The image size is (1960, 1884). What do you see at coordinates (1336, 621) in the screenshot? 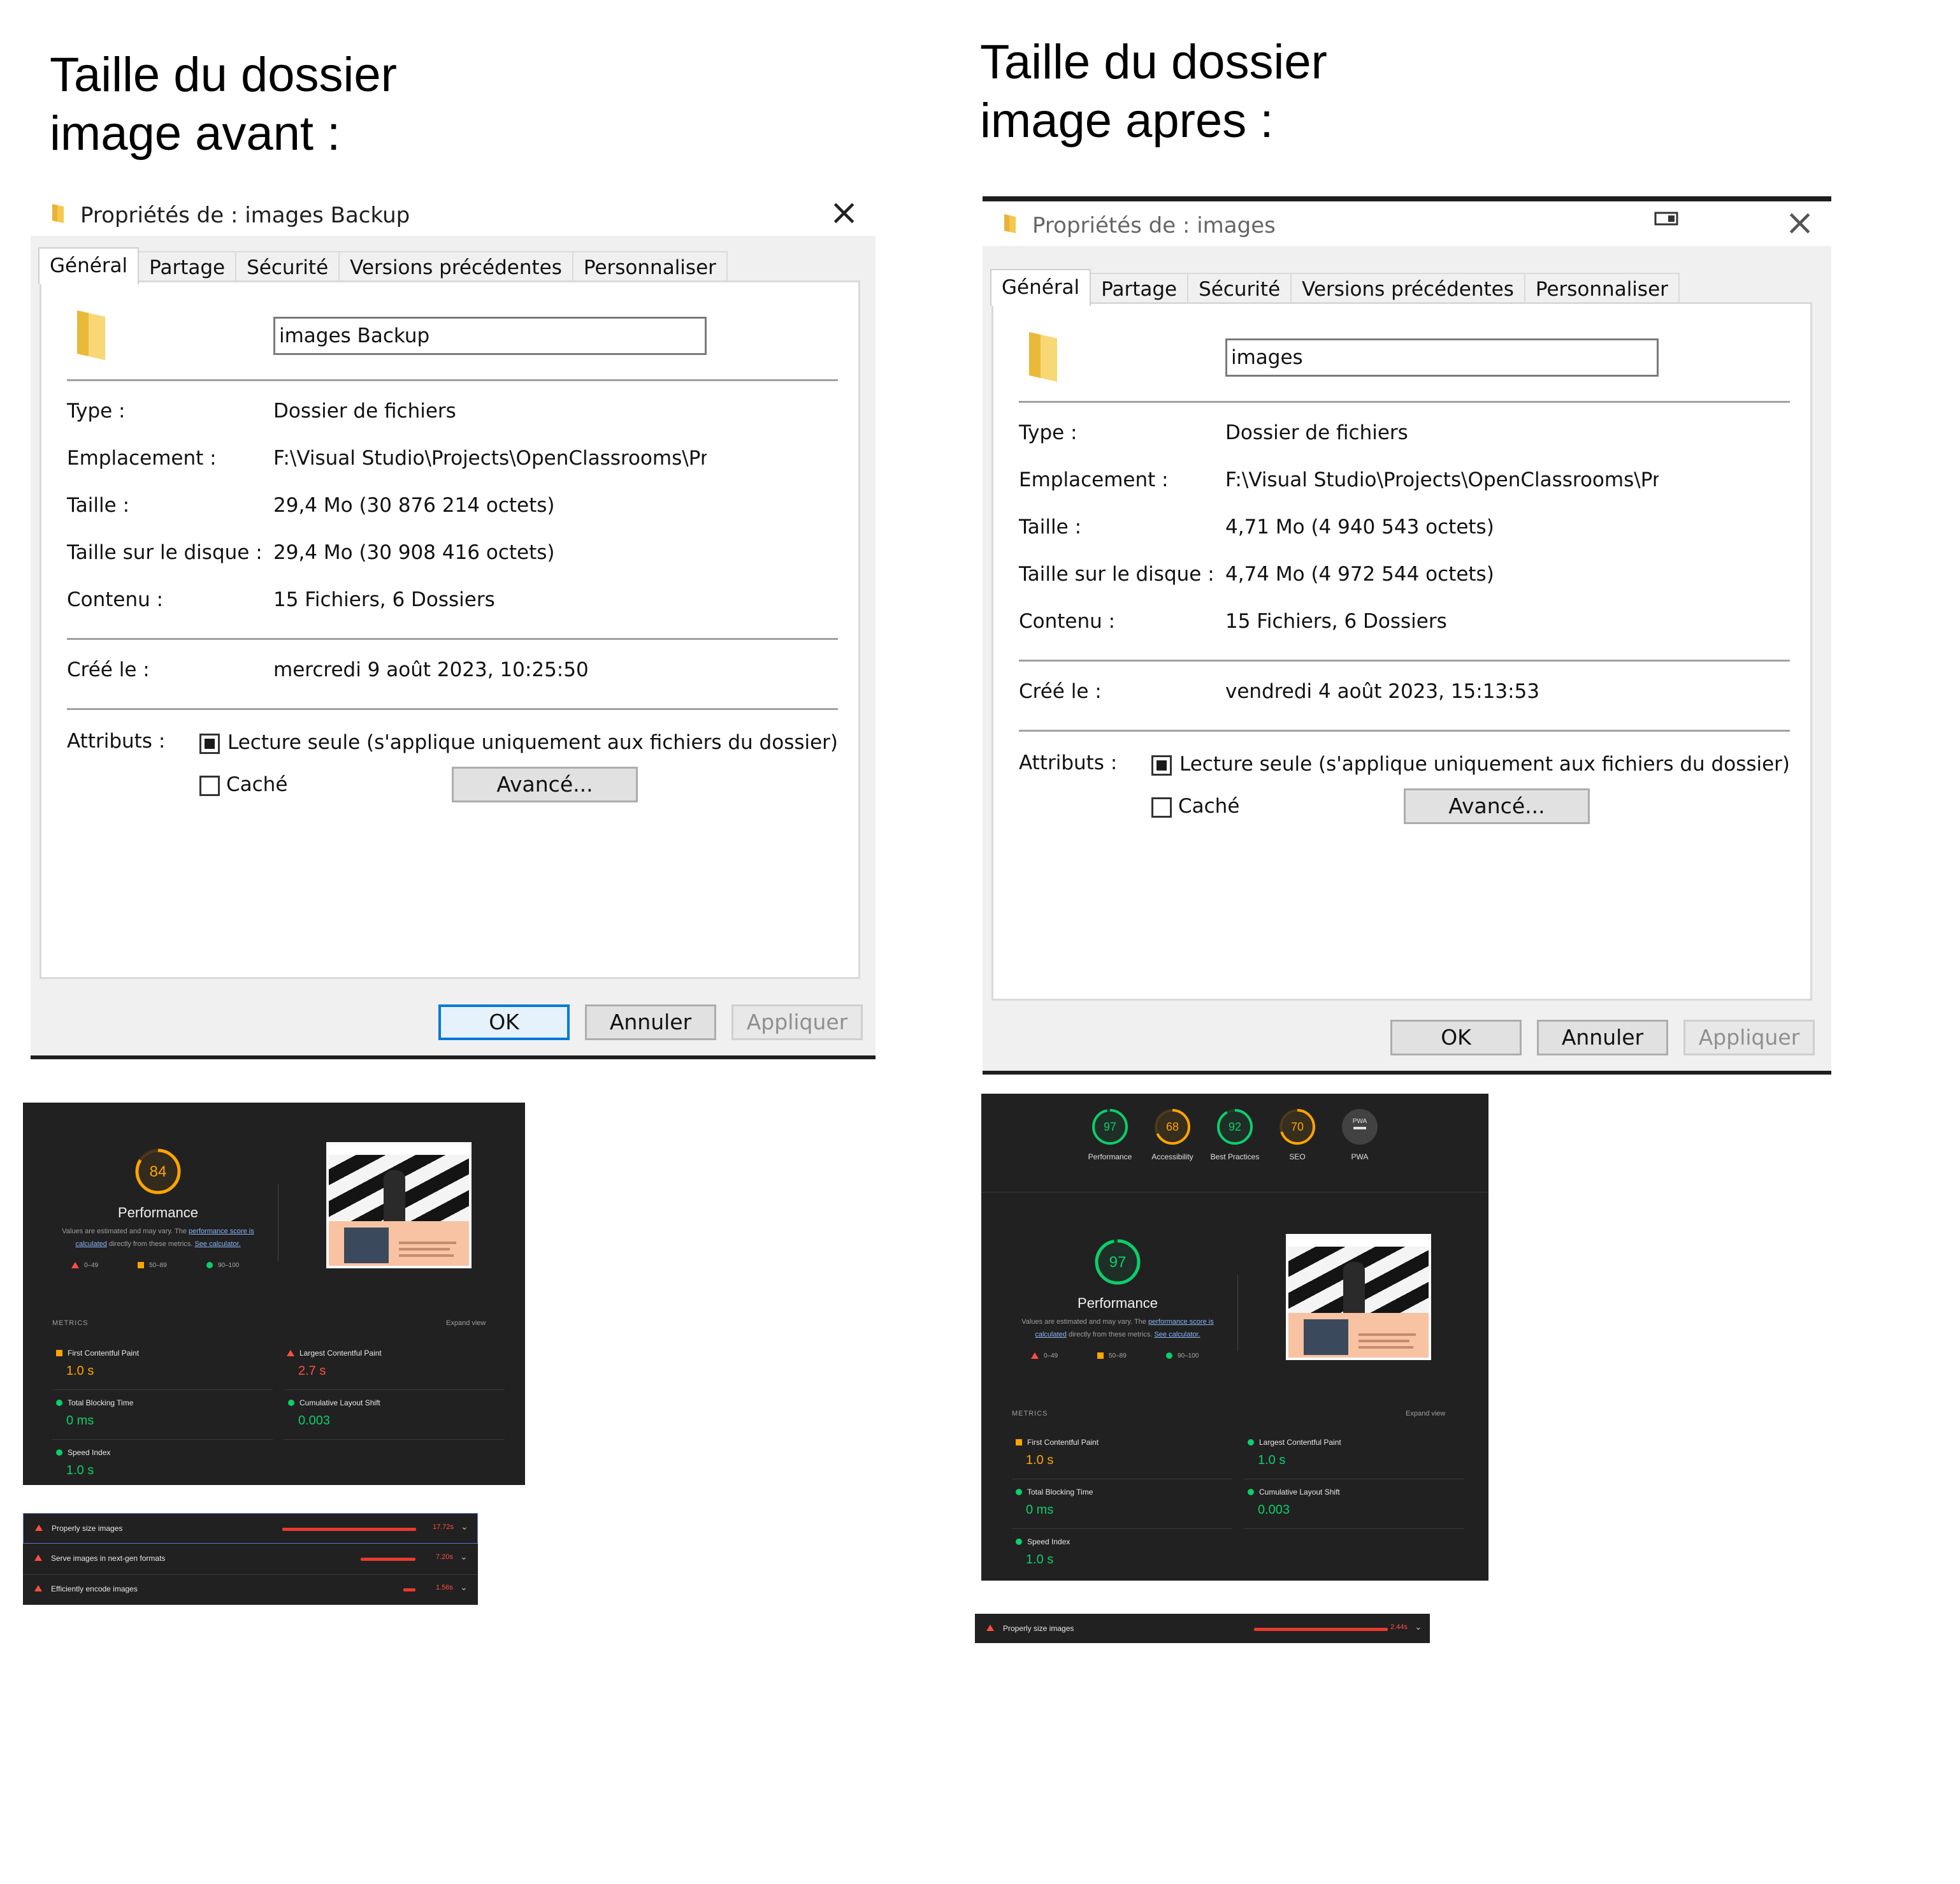
I see `contents-value: 15 Fichiers, 6 Dossiers` at bounding box center [1336, 621].